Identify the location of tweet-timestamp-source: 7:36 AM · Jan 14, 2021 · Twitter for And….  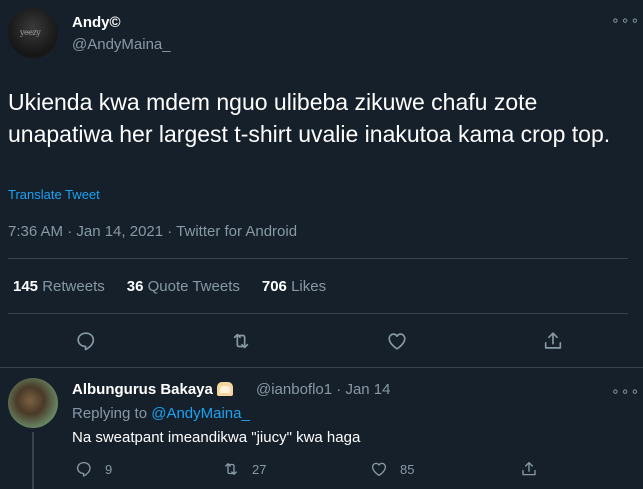
(152, 231).